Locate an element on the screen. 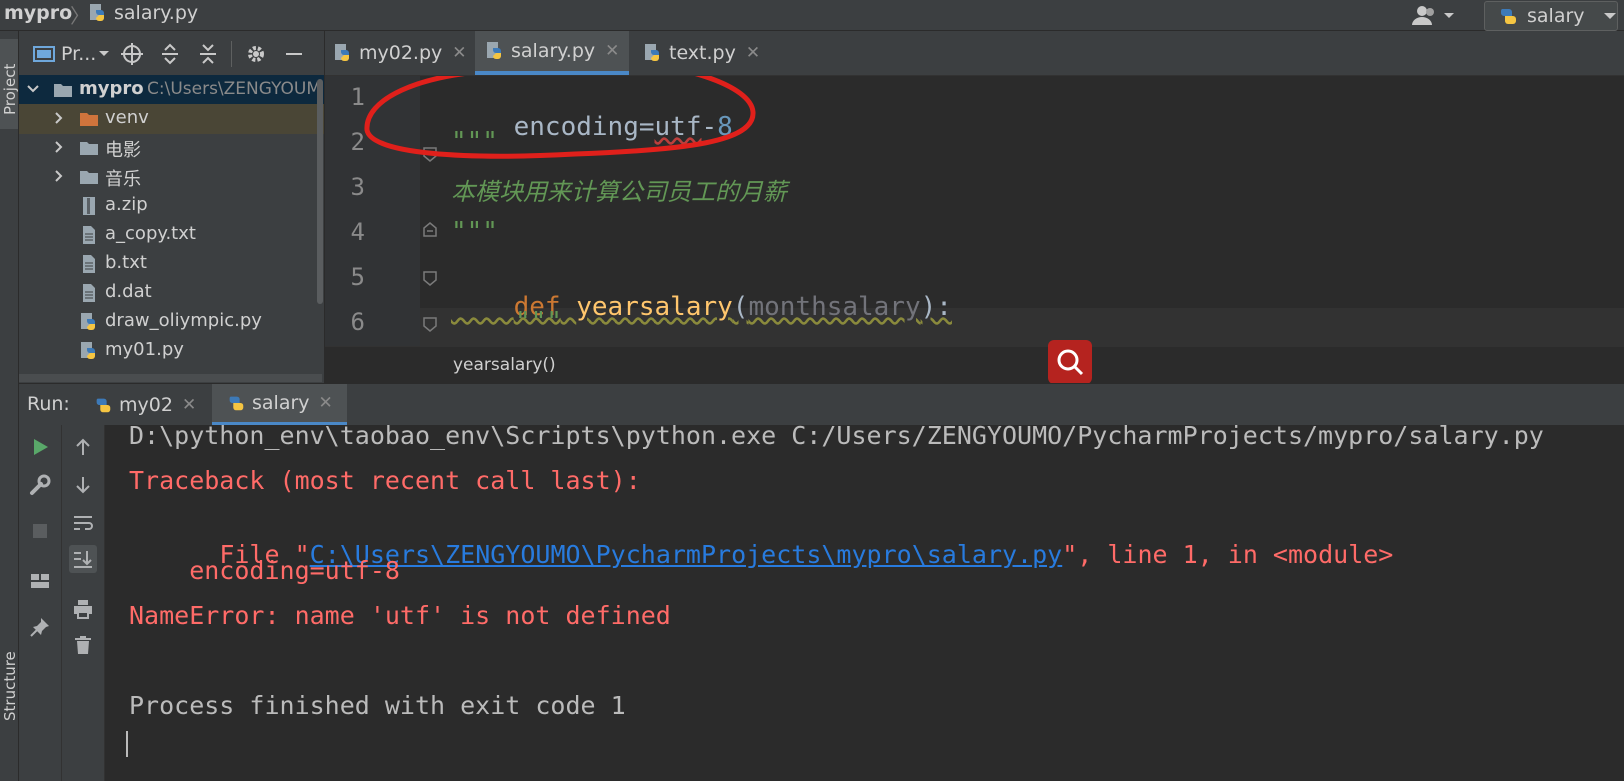  editor-breadcrumb-bar: yearsalary() is located at coordinates (974, 363).